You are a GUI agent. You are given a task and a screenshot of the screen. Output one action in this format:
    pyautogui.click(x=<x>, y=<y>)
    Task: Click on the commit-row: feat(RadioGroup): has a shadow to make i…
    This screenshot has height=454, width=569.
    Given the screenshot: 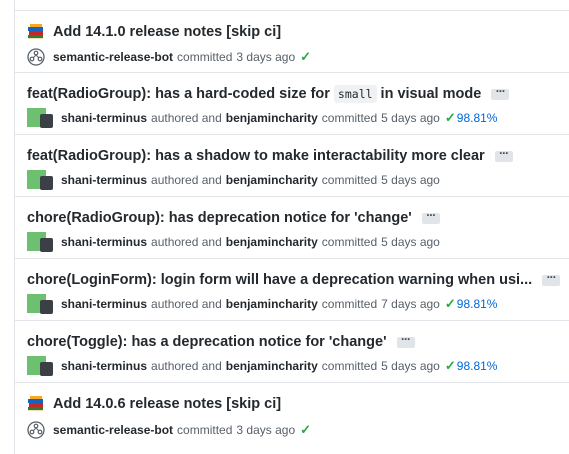 What is the action you would take?
    pyautogui.click(x=292, y=165)
    